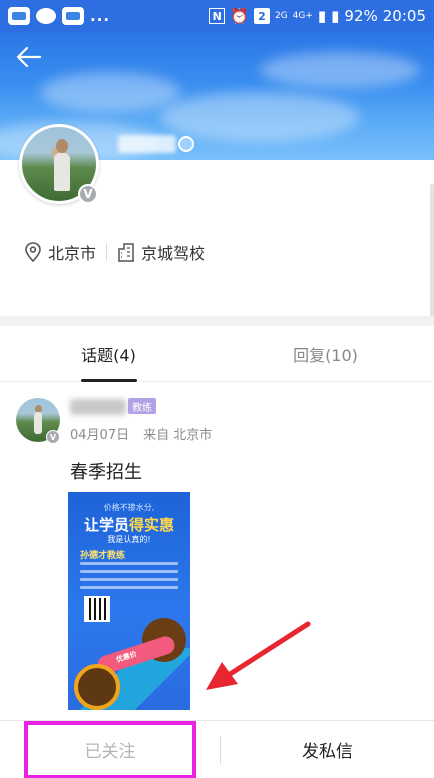 The image size is (434, 778). What do you see at coordinates (178, 435) in the screenshot?
I see `post-source: 来自 北京市` at bounding box center [178, 435].